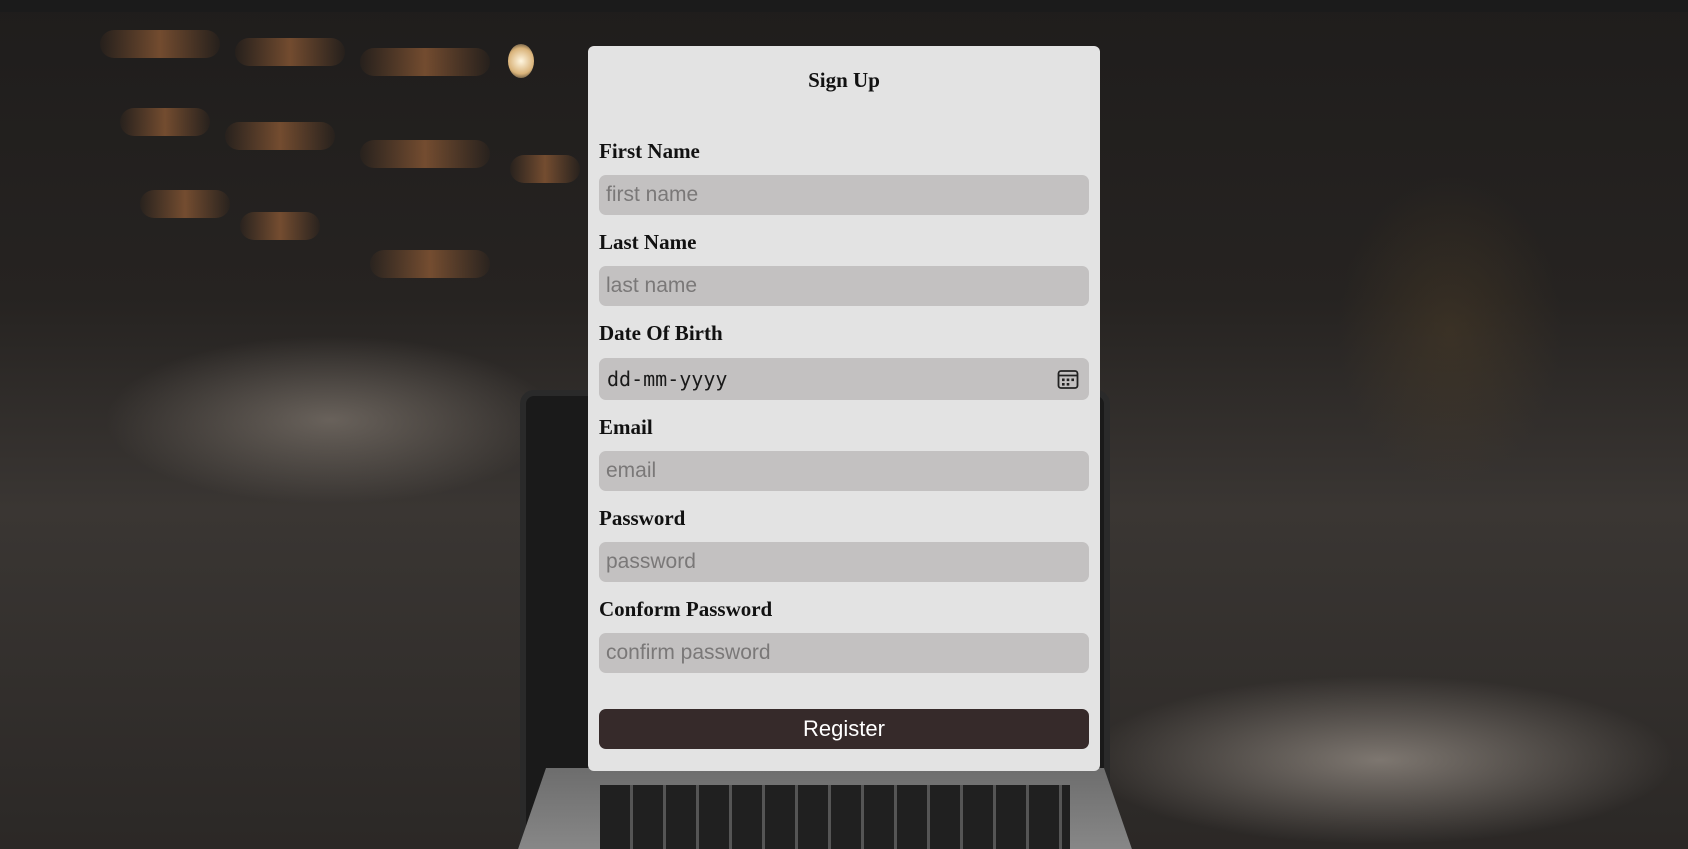  What do you see at coordinates (844, 653) in the screenshot?
I see `confirm-password-input` at bounding box center [844, 653].